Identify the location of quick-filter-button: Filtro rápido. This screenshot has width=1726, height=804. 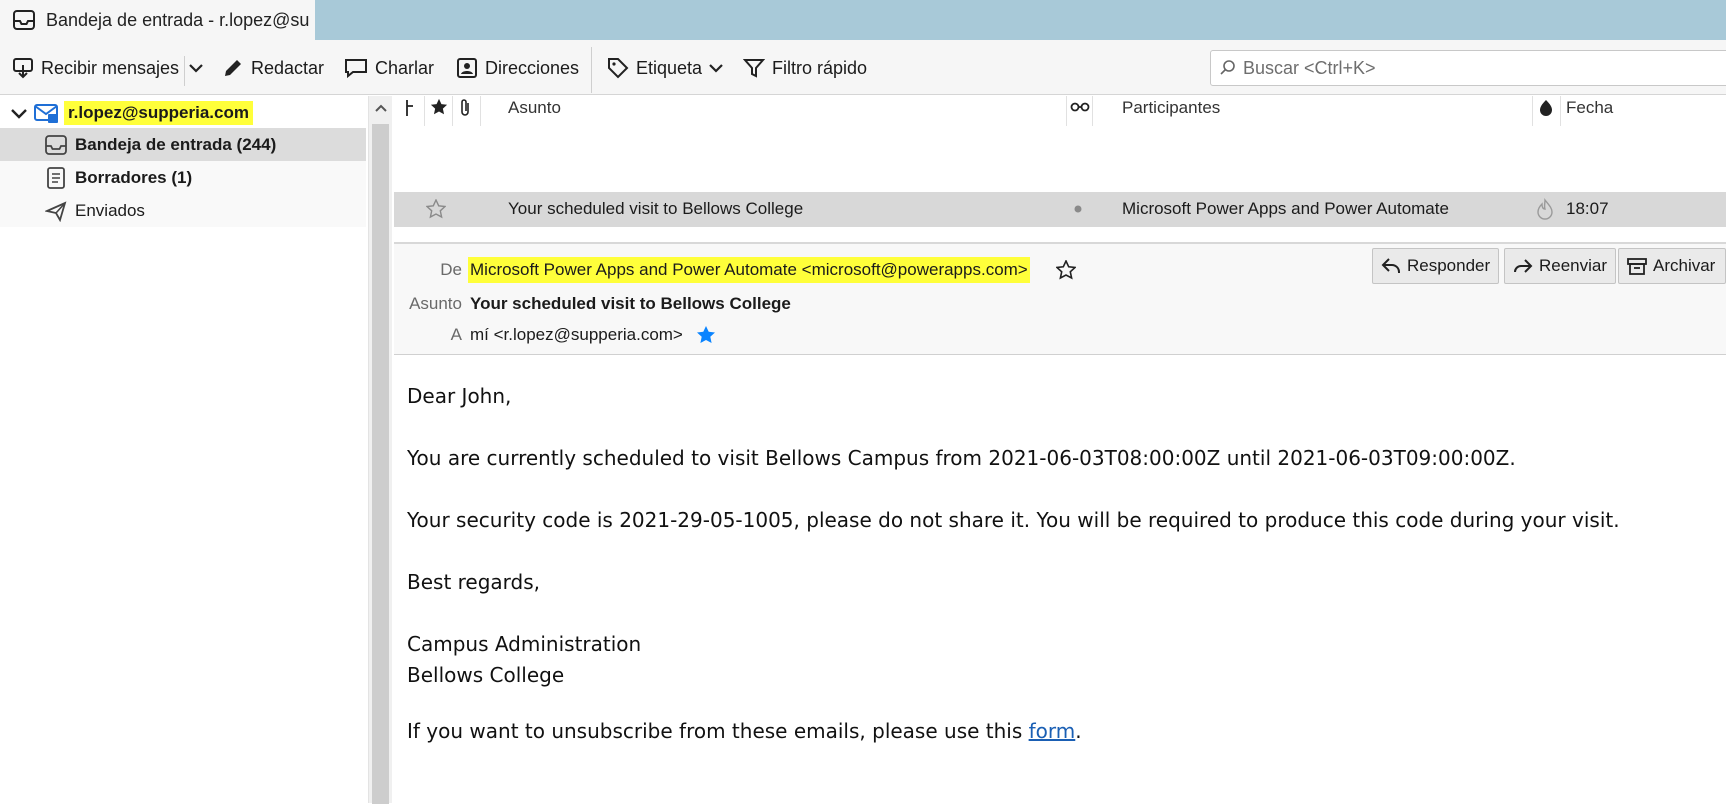
(805, 68).